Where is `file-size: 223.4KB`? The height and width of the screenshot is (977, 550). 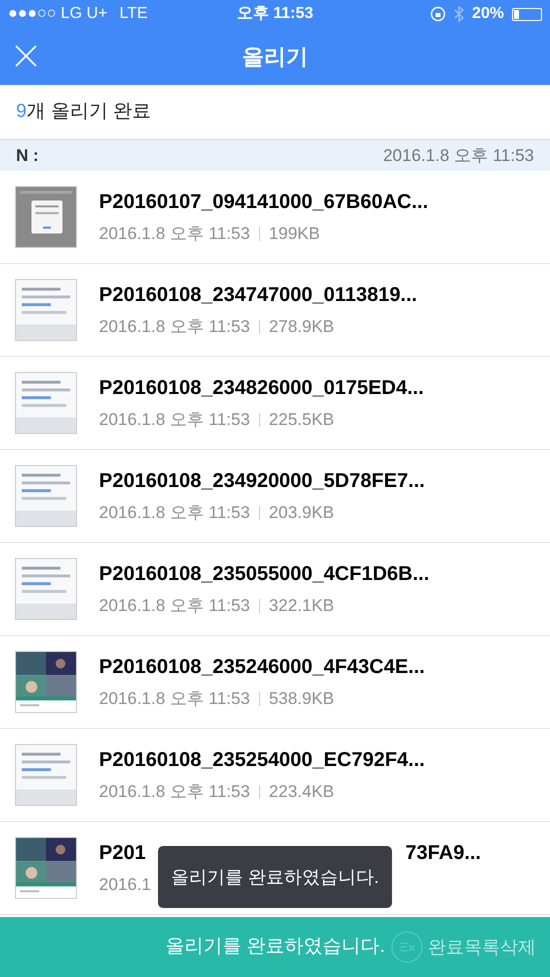
file-size: 223.4KB is located at coordinates (301, 792).